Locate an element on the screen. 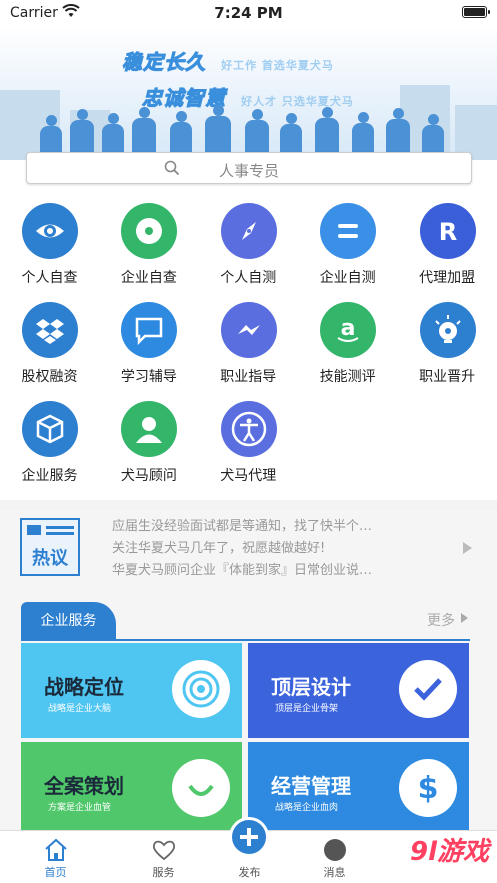 The image size is (497, 883). banner-tagline-2: 好人才 只选华夏犬马 is located at coordinates (297, 101).